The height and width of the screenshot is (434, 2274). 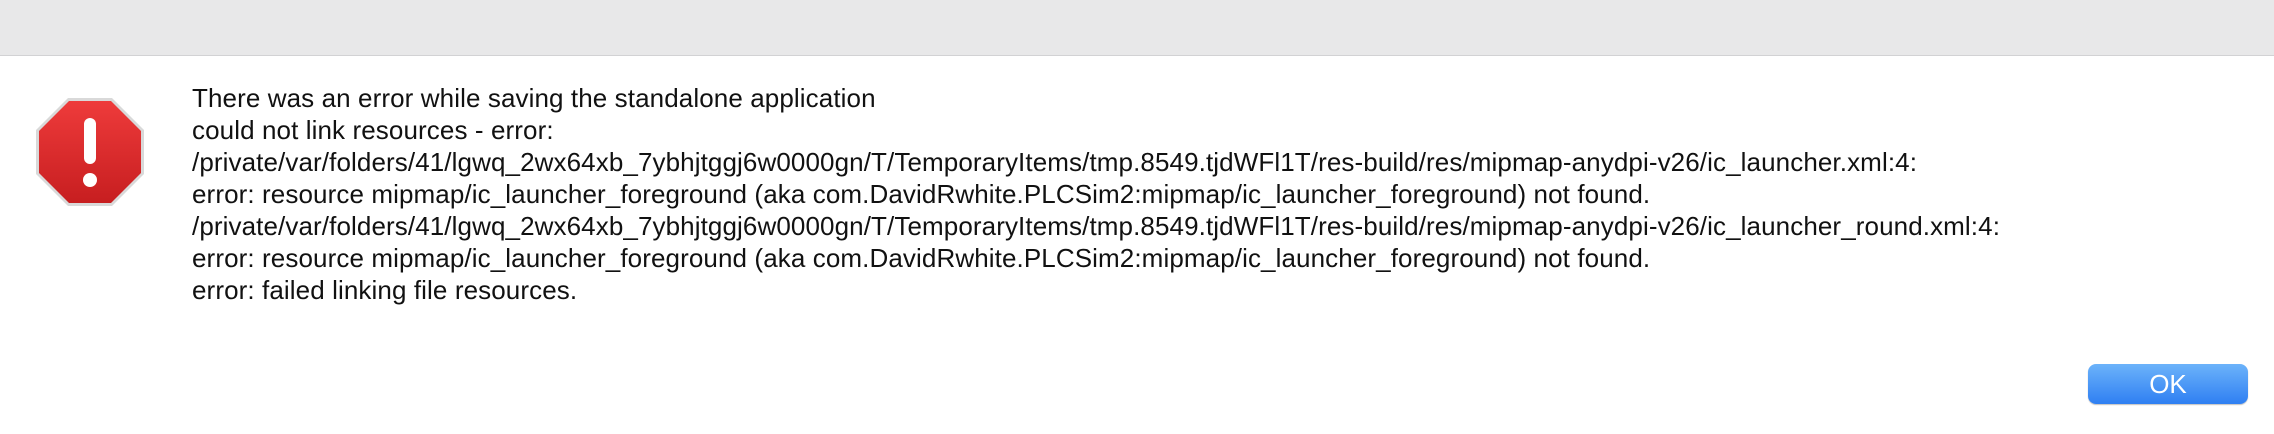 What do you see at coordinates (90, 152) in the screenshot?
I see `stop-exclamation-icon` at bounding box center [90, 152].